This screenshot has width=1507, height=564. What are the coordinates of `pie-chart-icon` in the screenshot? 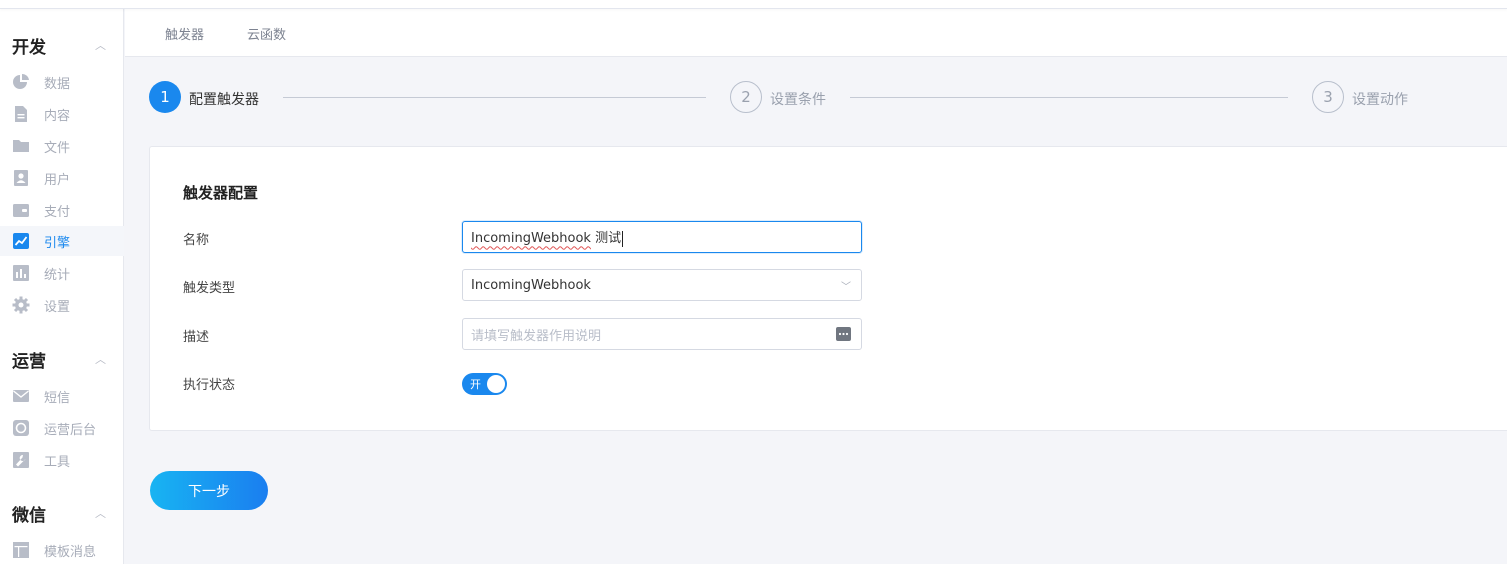 It's located at (21, 82).